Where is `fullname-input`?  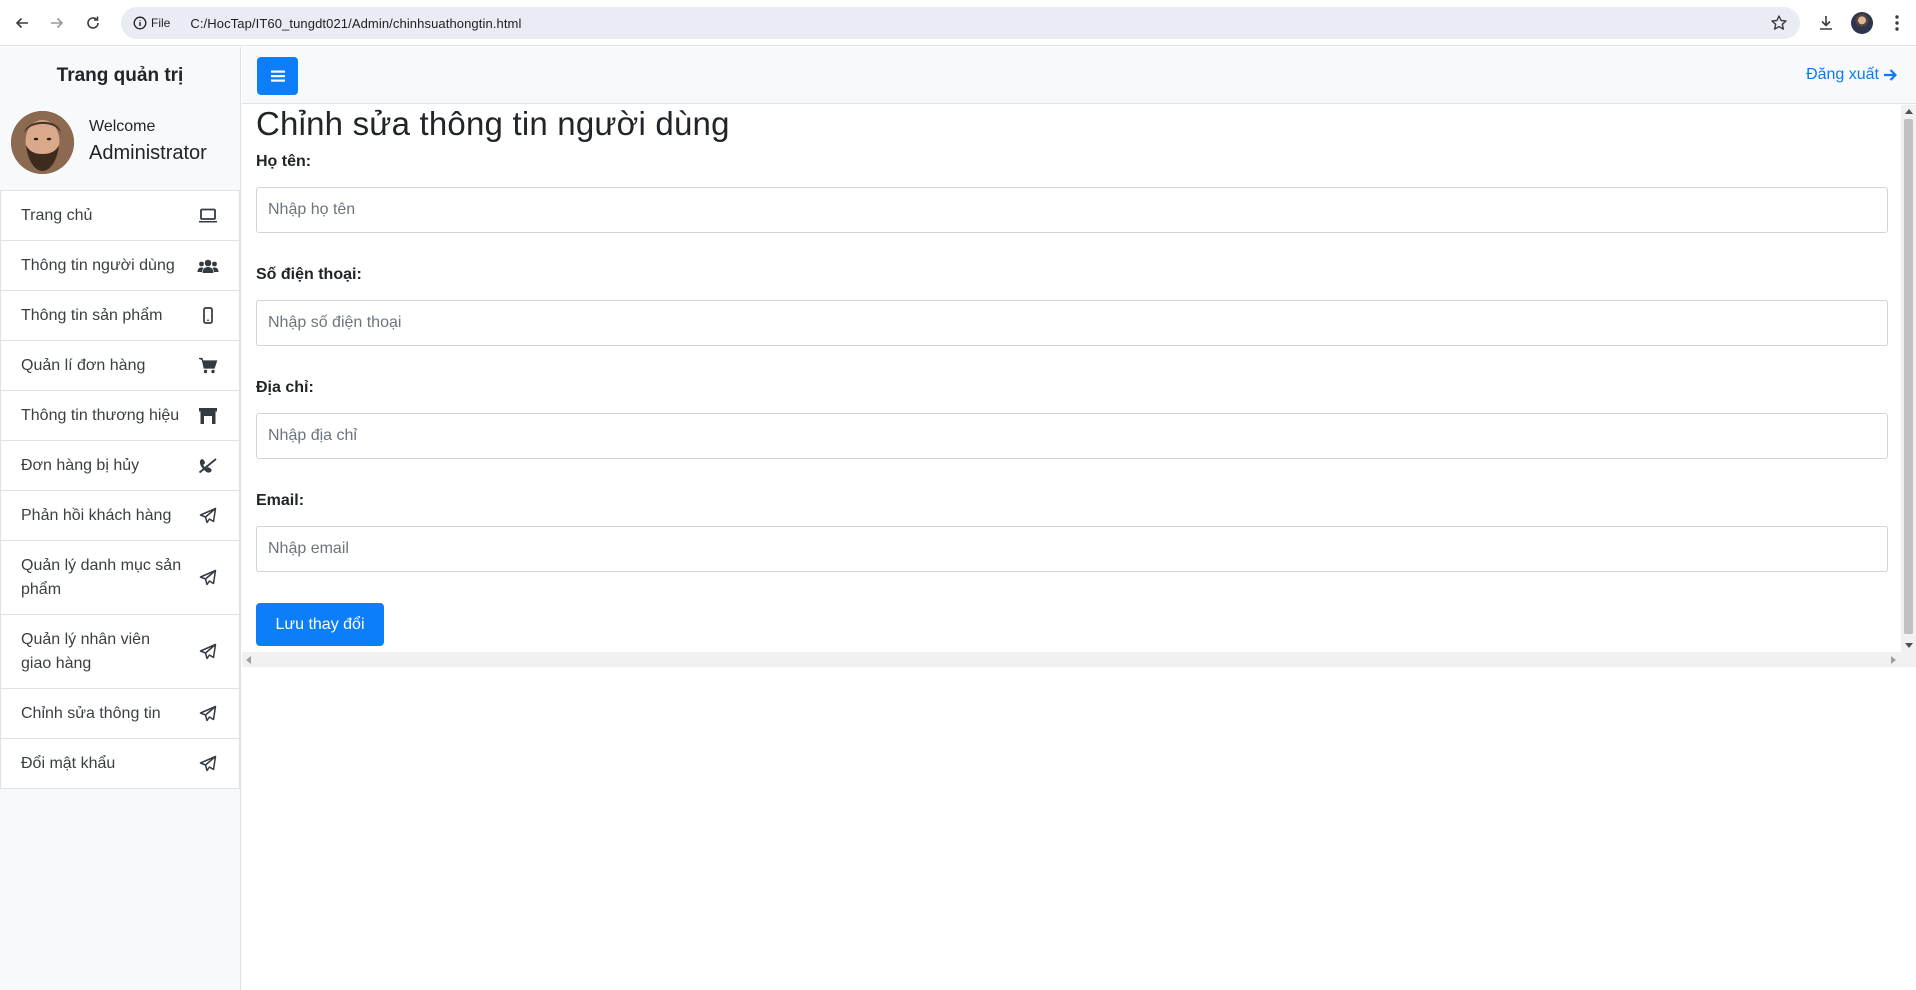 fullname-input is located at coordinates (1072, 210).